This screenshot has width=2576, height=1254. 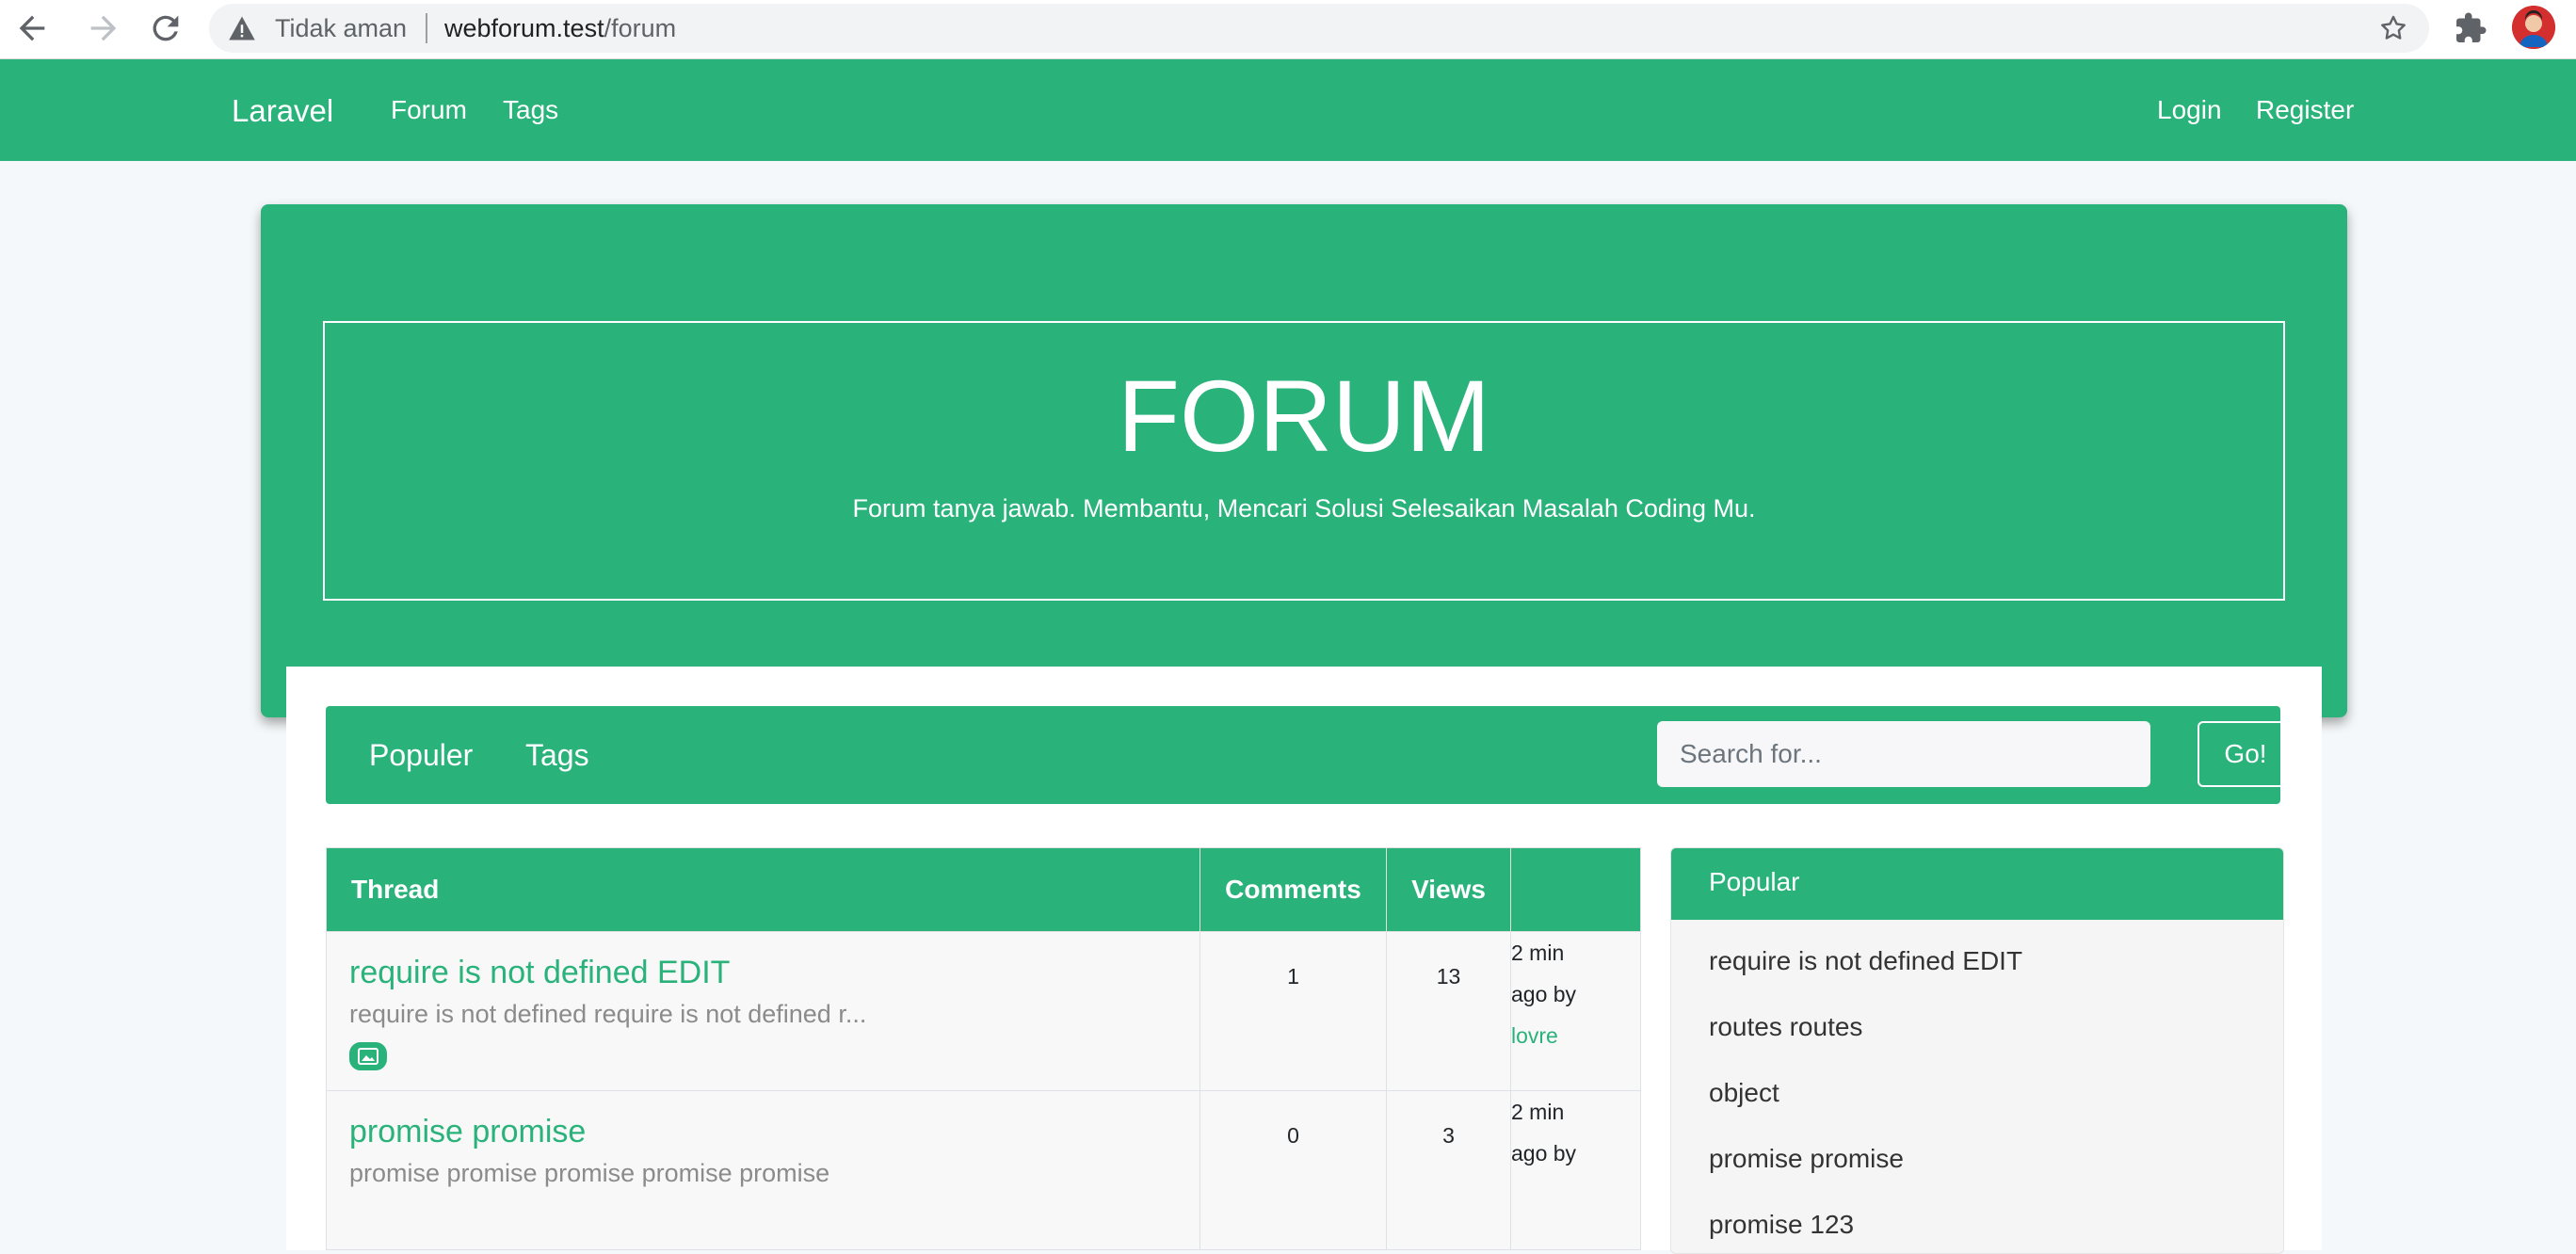 What do you see at coordinates (368, 1056) in the screenshot?
I see `image-icon` at bounding box center [368, 1056].